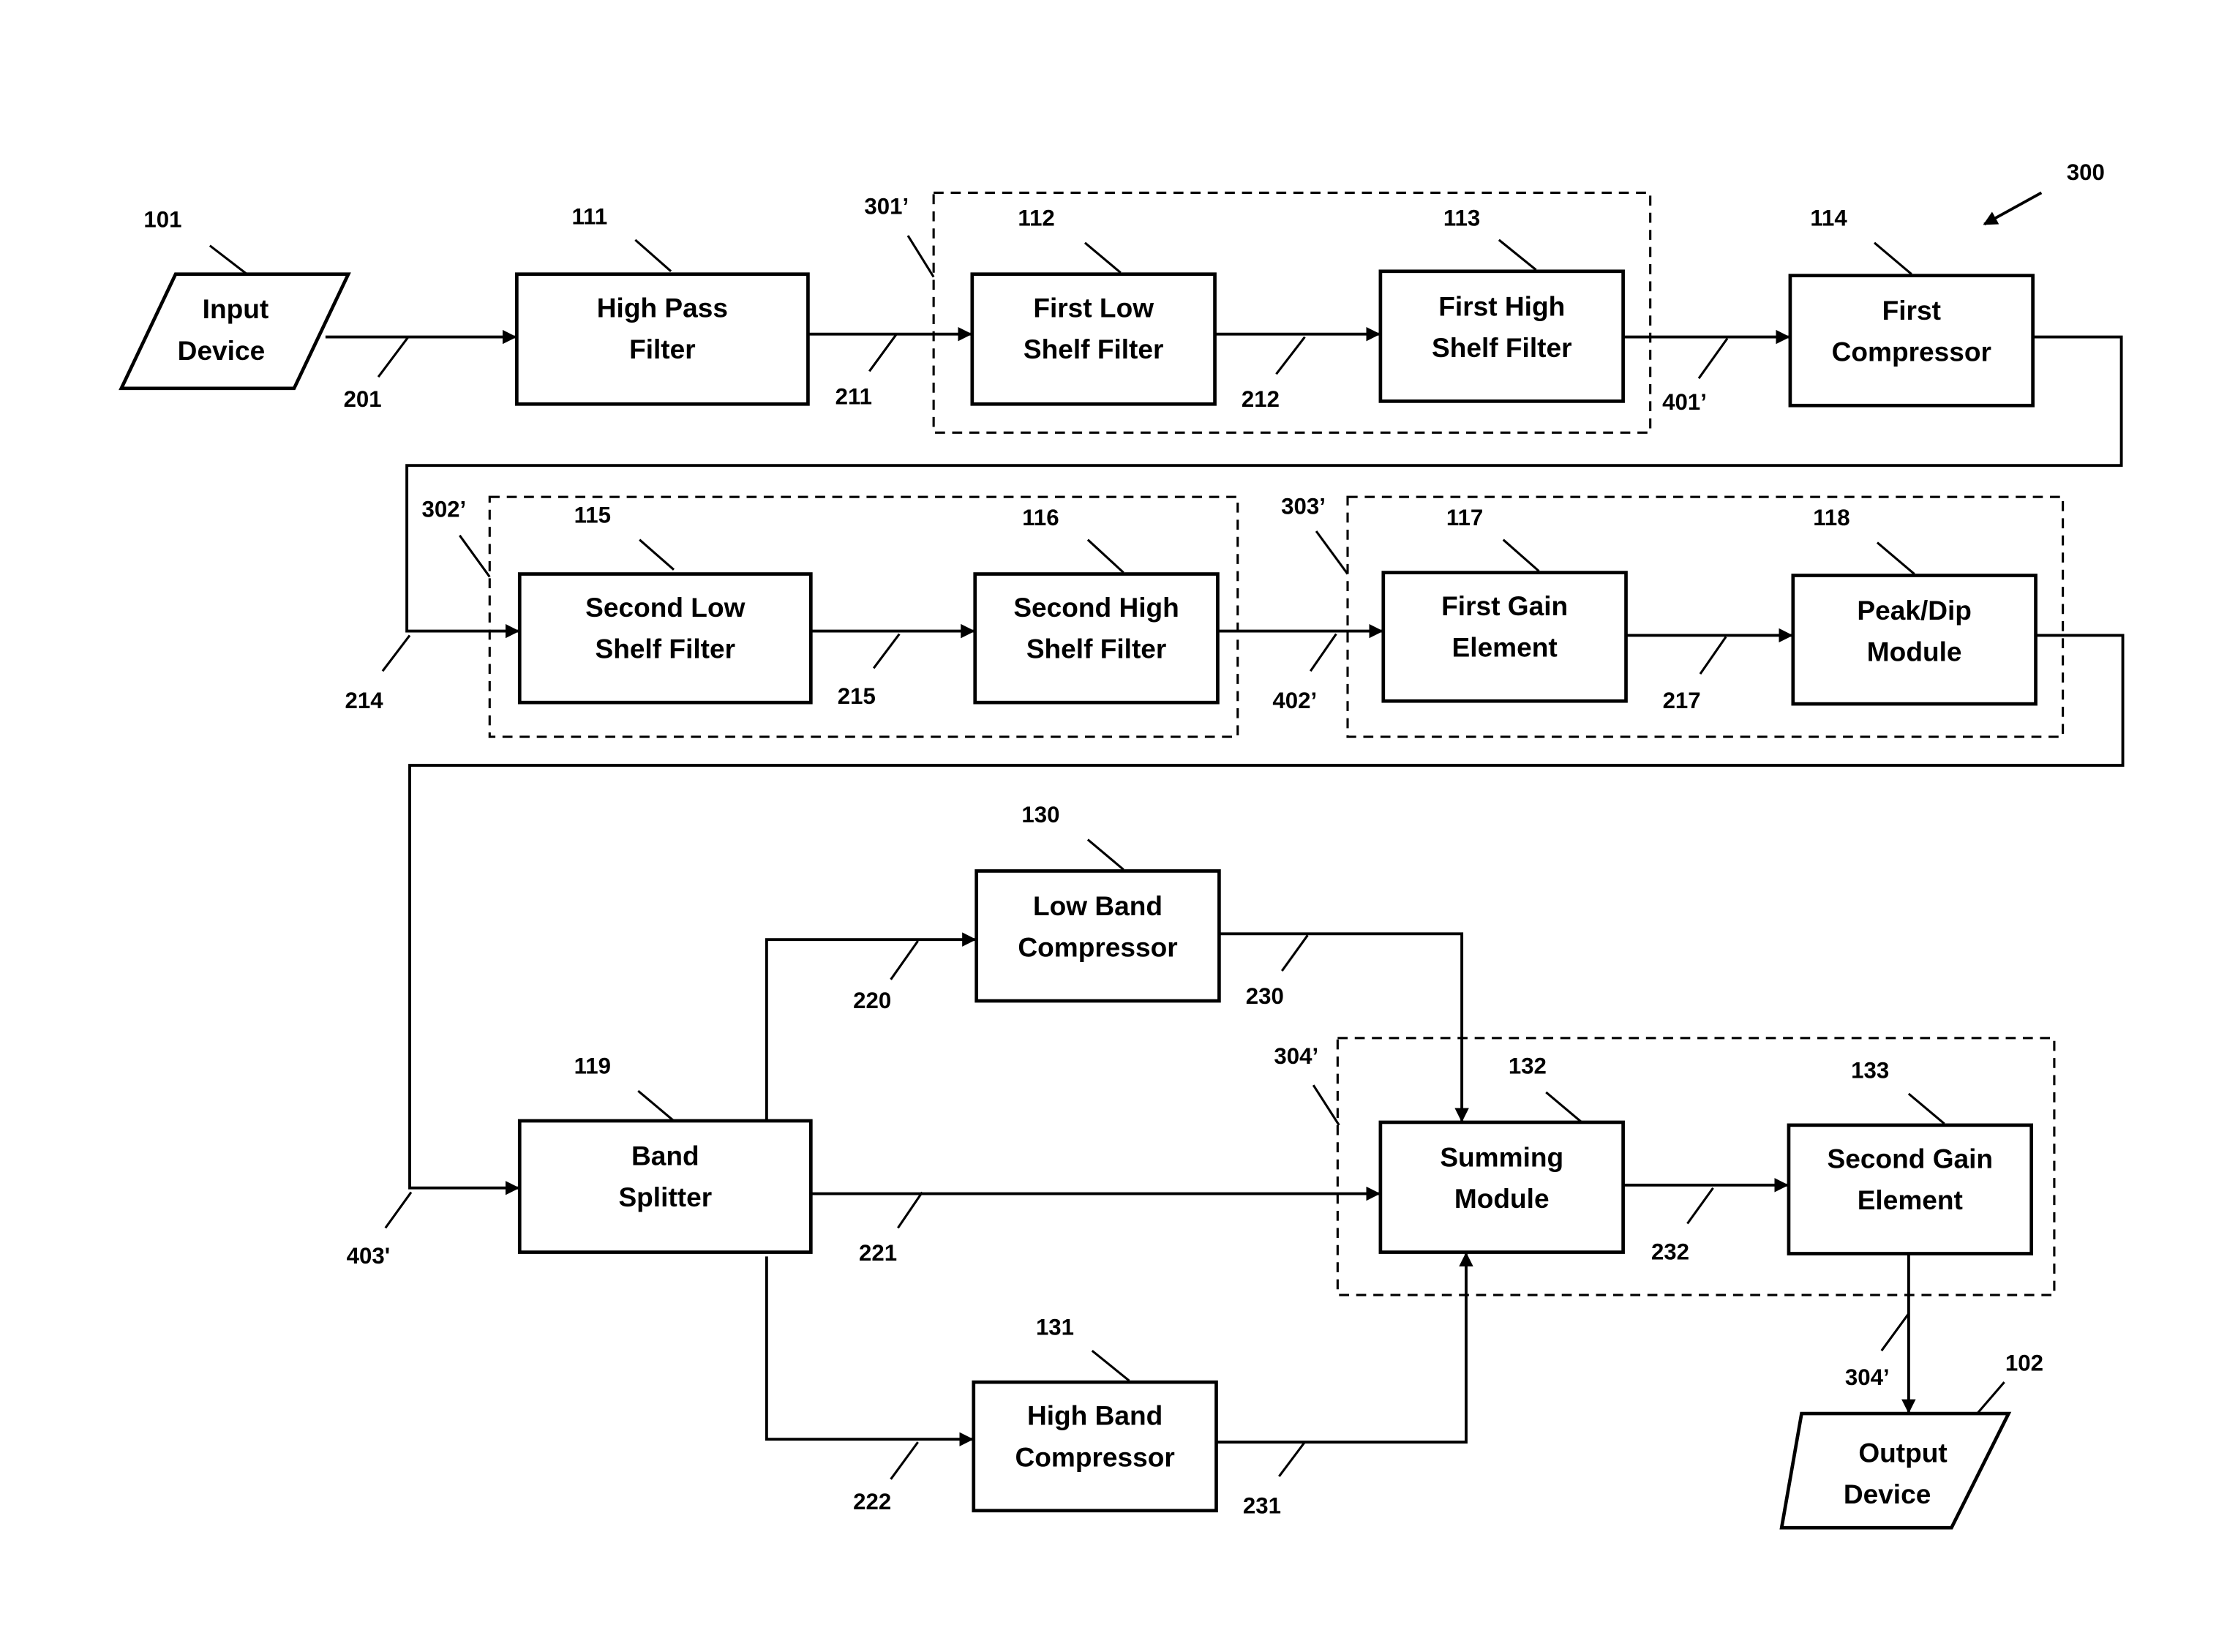 This screenshot has height=1652, width=2227. Describe the element at coordinates (1926, 1108) in the screenshot. I see `second-gain-element-leader` at that location.